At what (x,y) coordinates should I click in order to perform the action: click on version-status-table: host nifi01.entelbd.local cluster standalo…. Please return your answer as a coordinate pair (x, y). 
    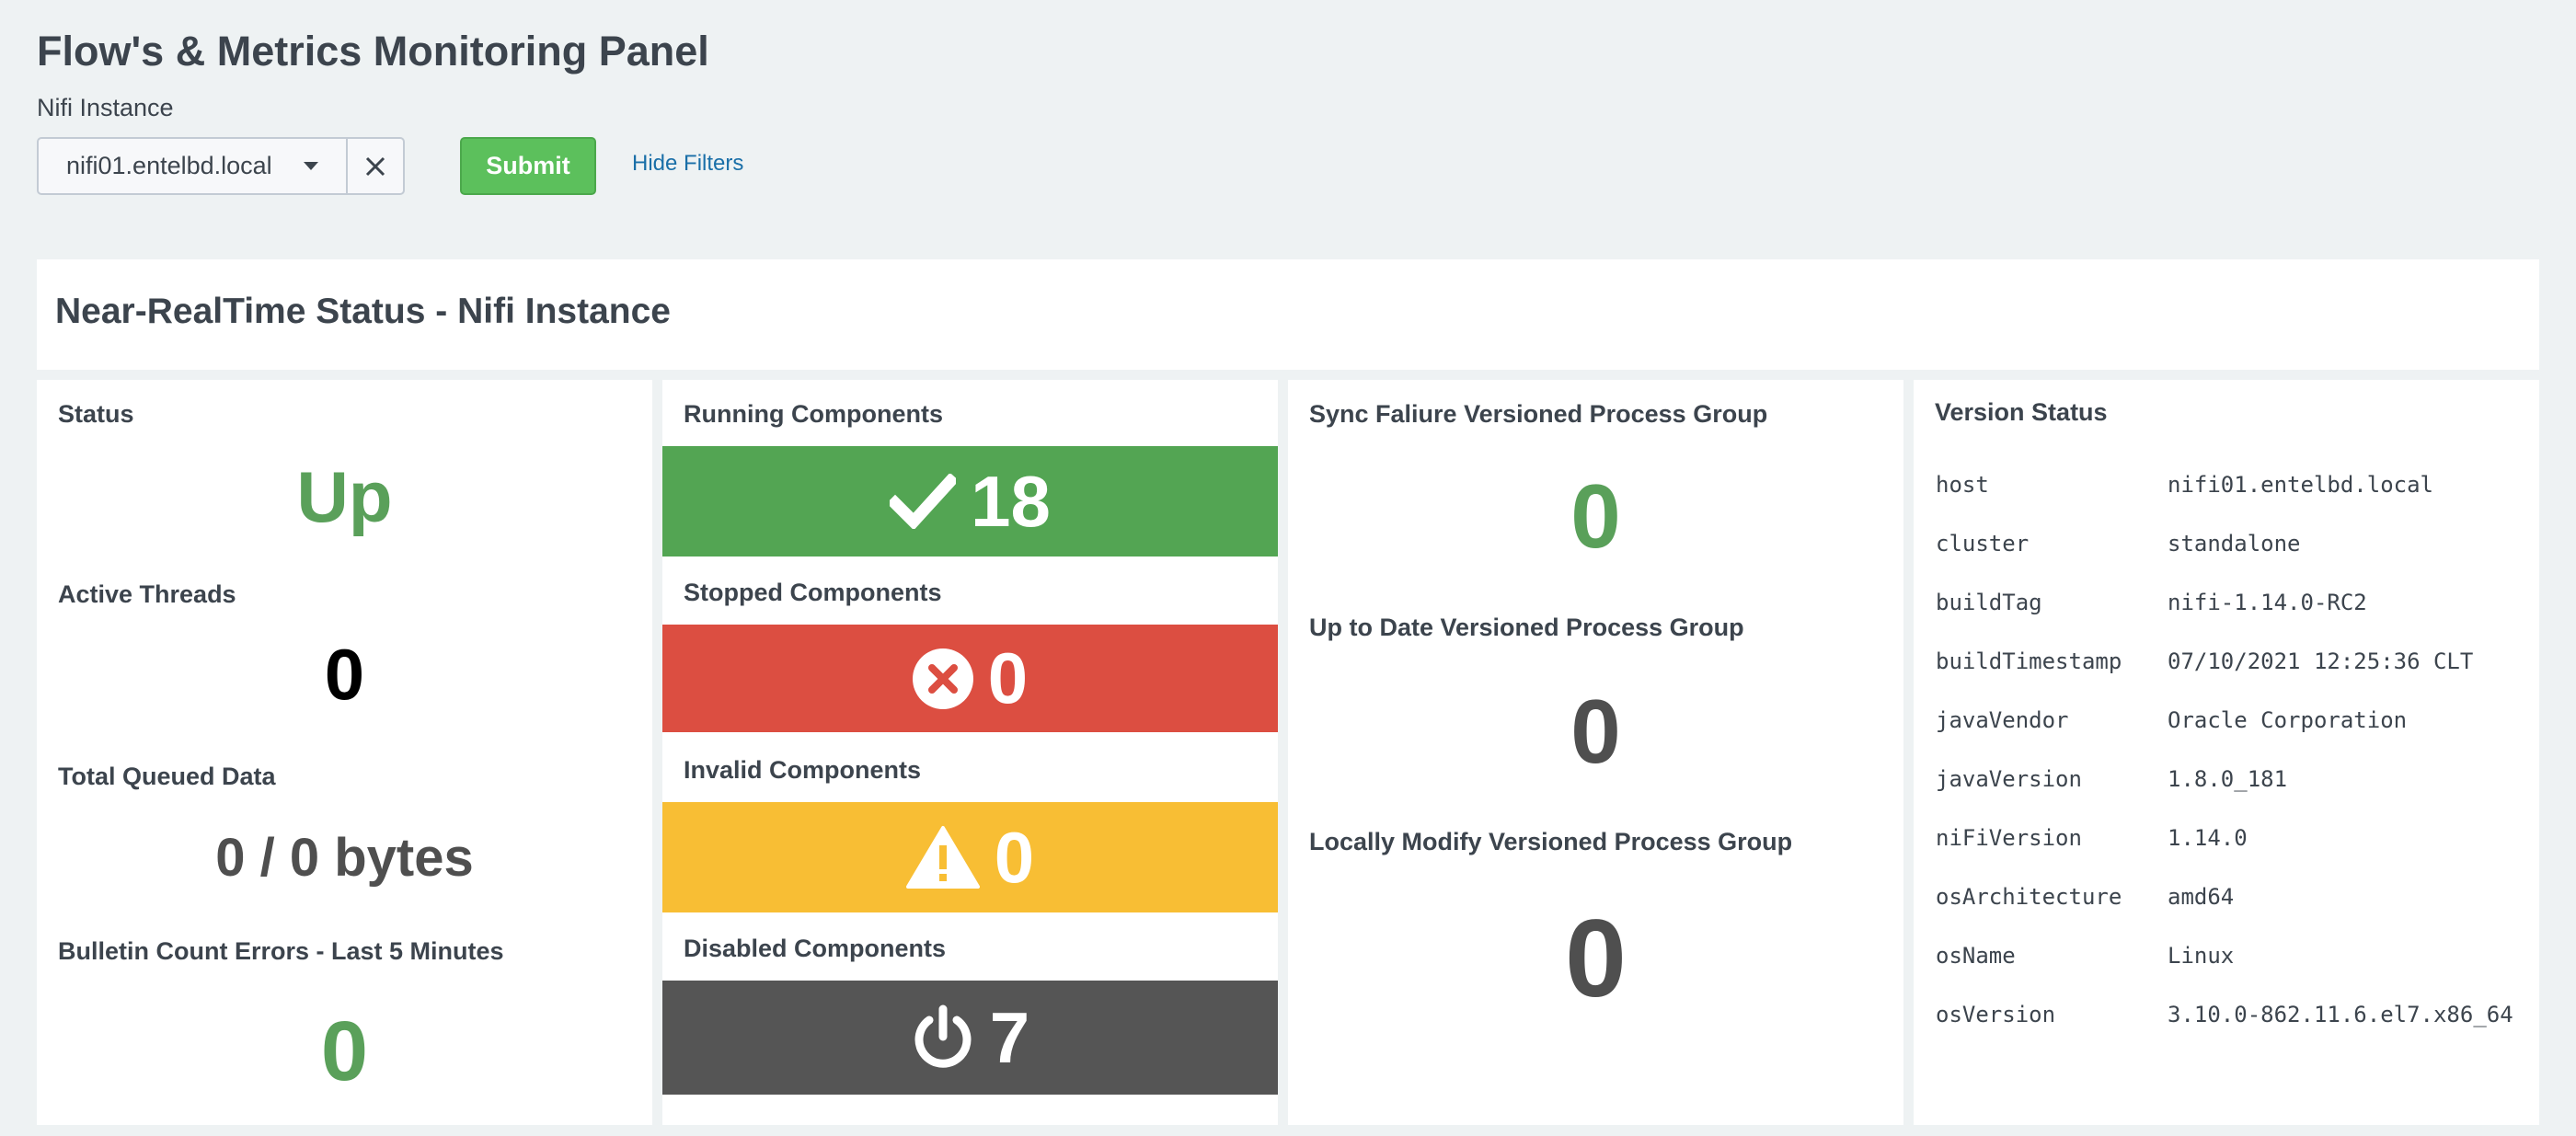
    Looking at the image, I should click on (2224, 750).